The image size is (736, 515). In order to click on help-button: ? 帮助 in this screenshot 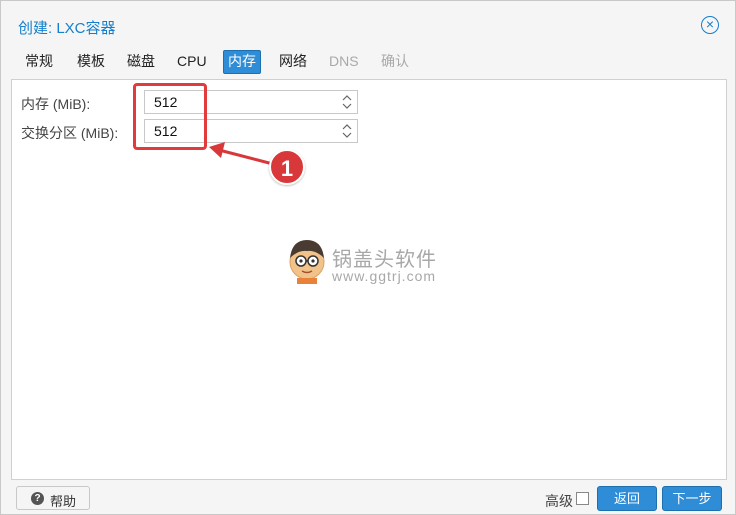, I will do `click(53, 498)`.